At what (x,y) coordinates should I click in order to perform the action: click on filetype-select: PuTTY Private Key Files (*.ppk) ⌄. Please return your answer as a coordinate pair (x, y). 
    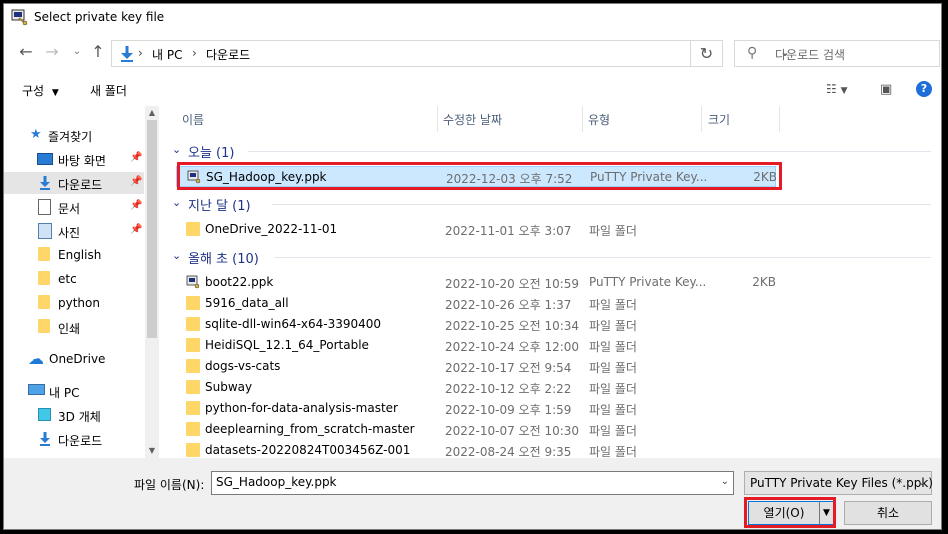
    Looking at the image, I should click on (838, 483).